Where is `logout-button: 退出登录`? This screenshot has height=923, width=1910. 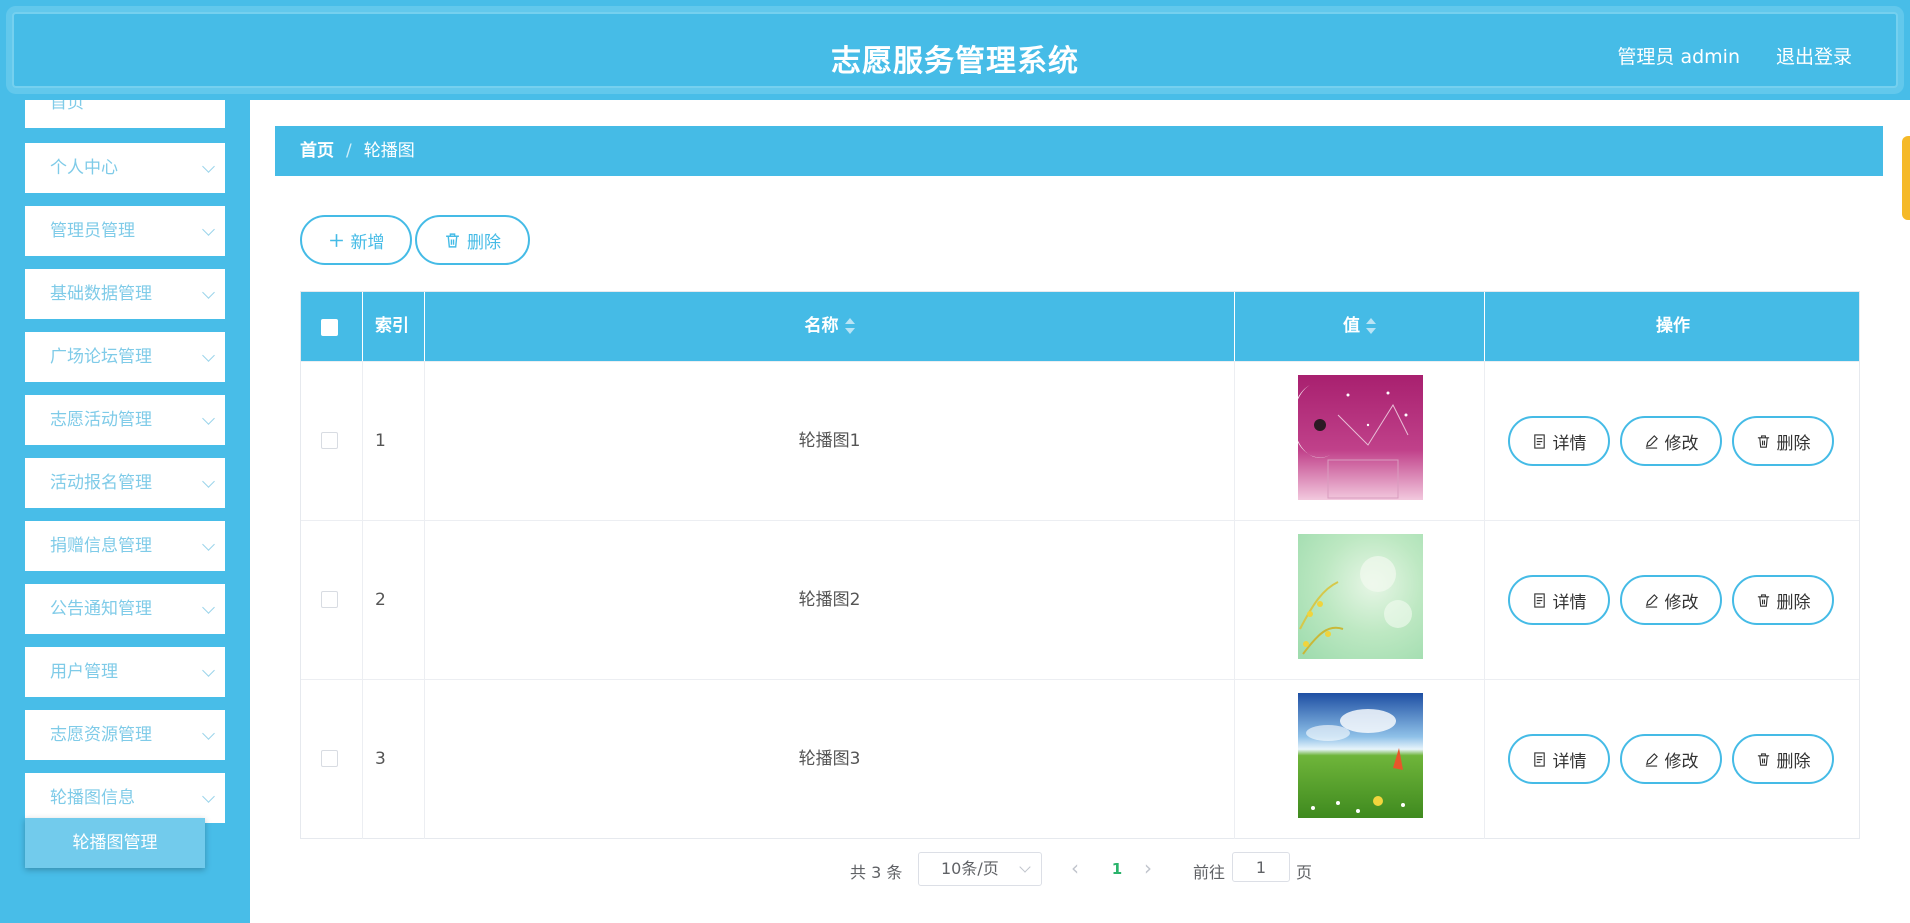 logout-button: 退出登录 is located at coordinates (1814, 55).